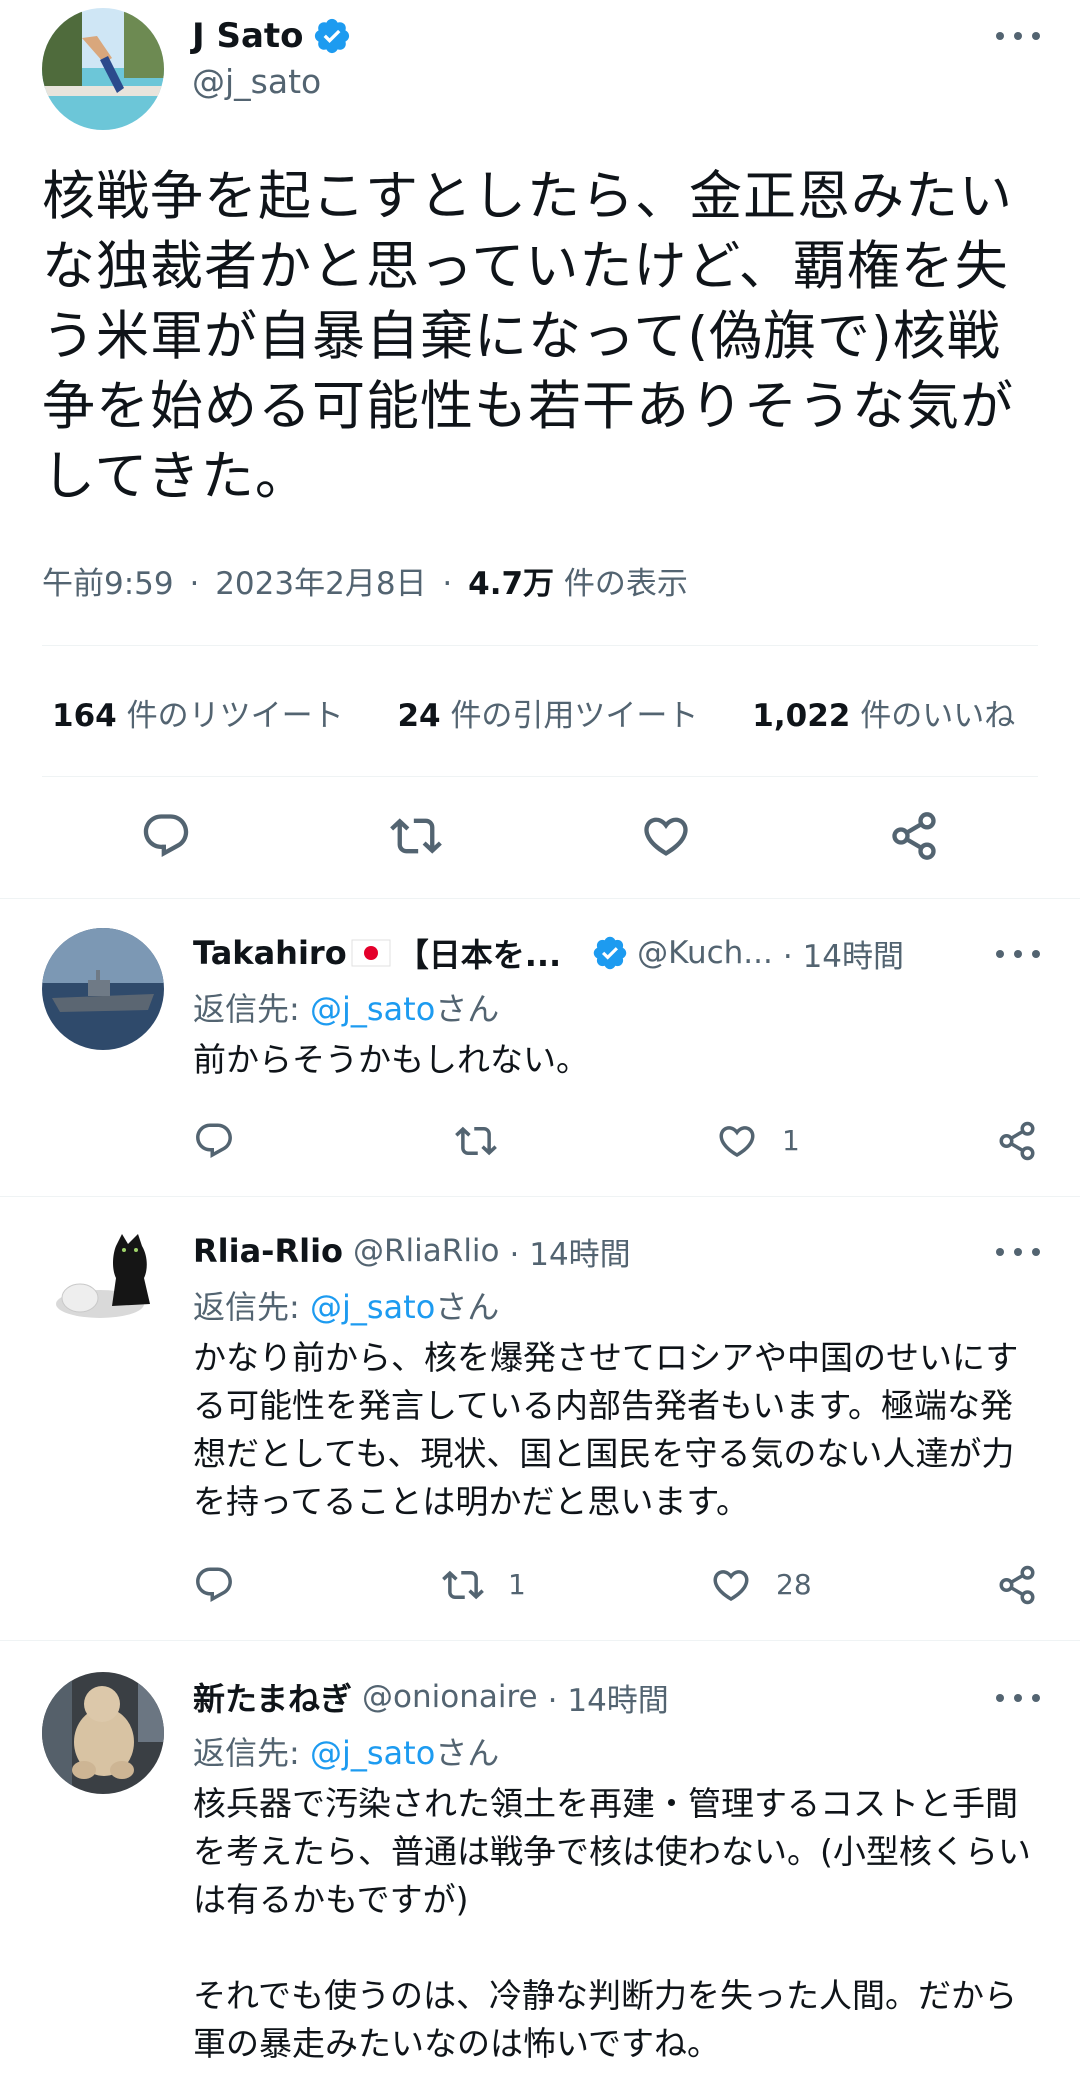 This screenshot has width=1080, height=2076. Describe the element at coordinates (511, 584) in the screenshot. I see `views-count: 4.7万` at that location.